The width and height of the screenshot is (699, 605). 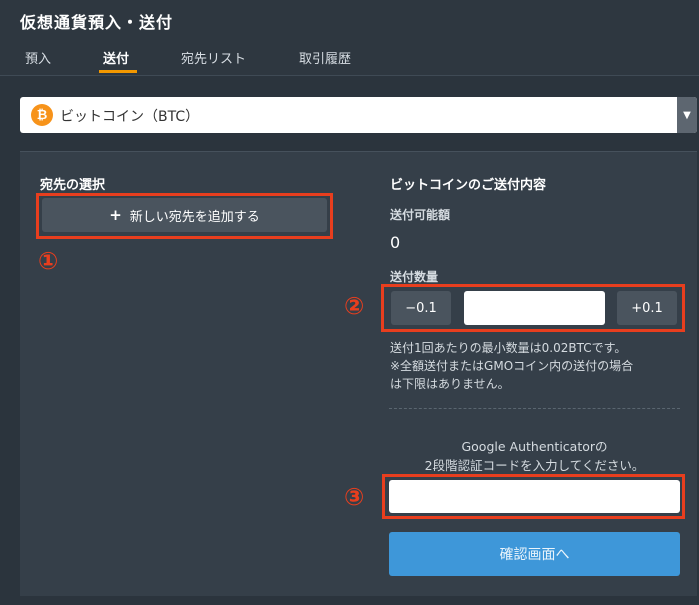 I want to click on tab-deposit: 預入, so click(x=38, y=57).